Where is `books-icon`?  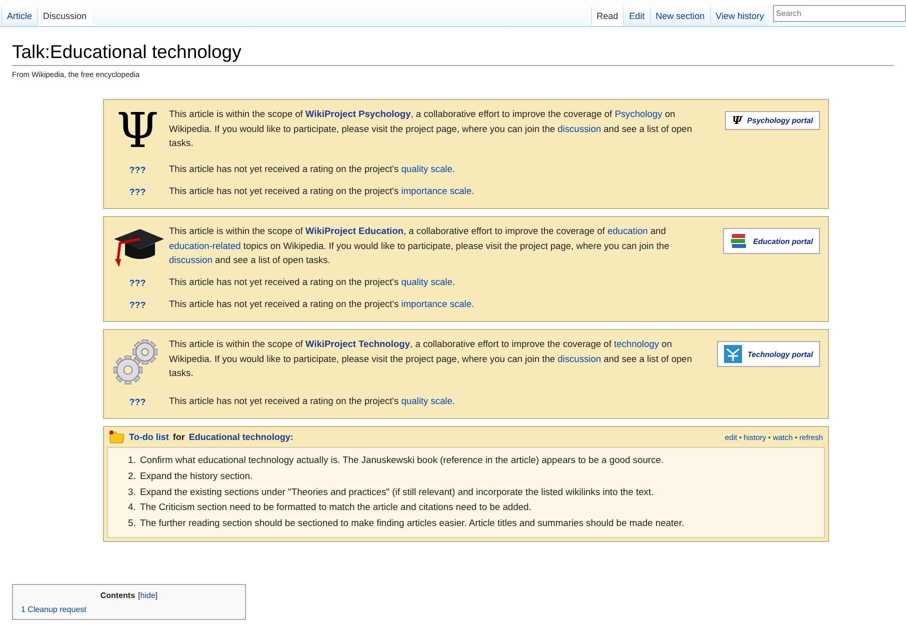
books-icon is located at coordinates (739, 241).